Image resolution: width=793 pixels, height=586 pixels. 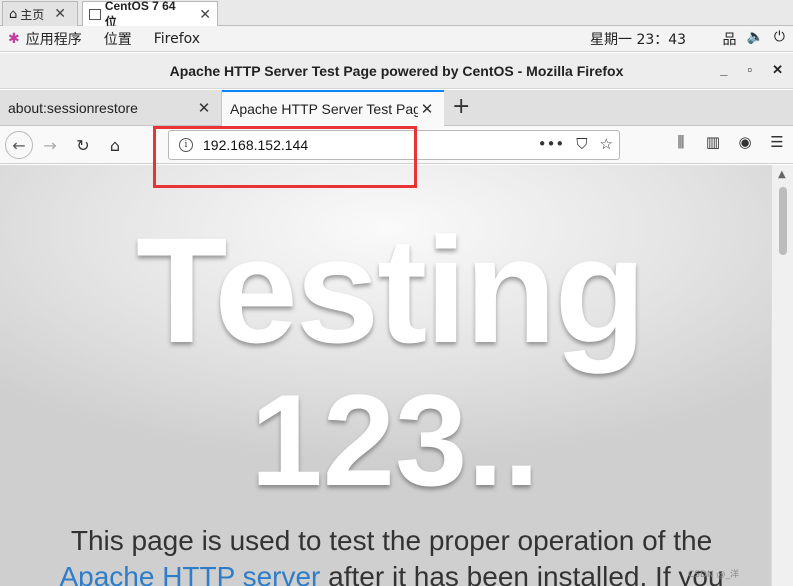 I want to click on para-text: after it has been installed. If you, so click(x=522, y=573).